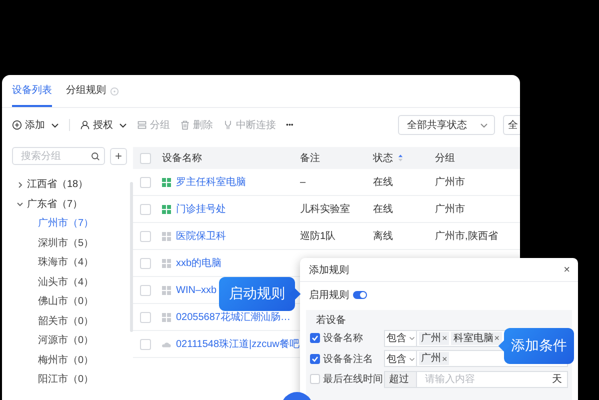 The image size is (599, 400). What do you see at coordinates (66, 360) in the screenshot?
I see `tree-item: 梅州市（0）` at bounding box center [66, 360].